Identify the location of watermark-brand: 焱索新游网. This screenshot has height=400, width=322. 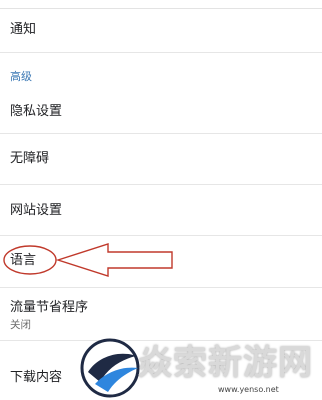
(225, 363).